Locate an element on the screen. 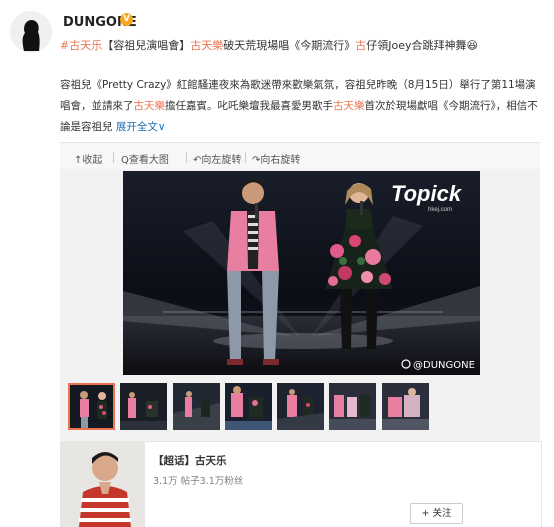  topic-title: 【超话】古天乐 is located at coordinates (190, 460).